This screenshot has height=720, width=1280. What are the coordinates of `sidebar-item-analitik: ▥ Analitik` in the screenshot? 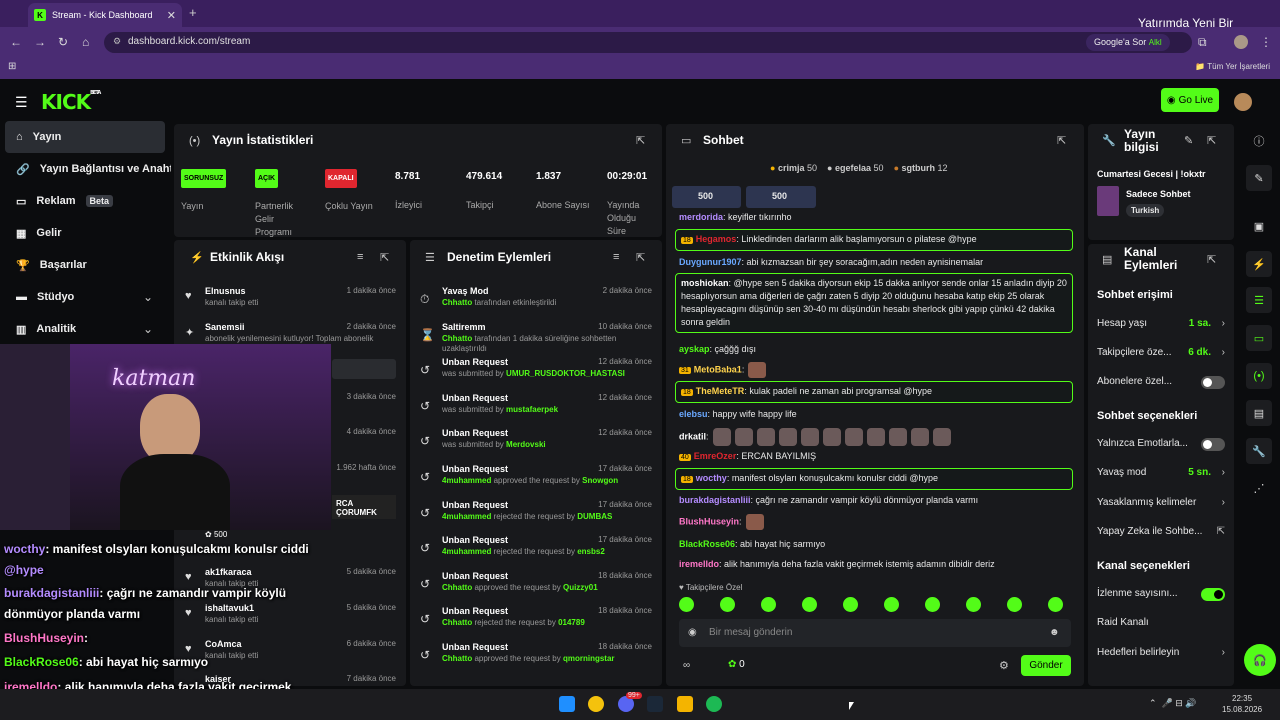 It's located at (46, 329).